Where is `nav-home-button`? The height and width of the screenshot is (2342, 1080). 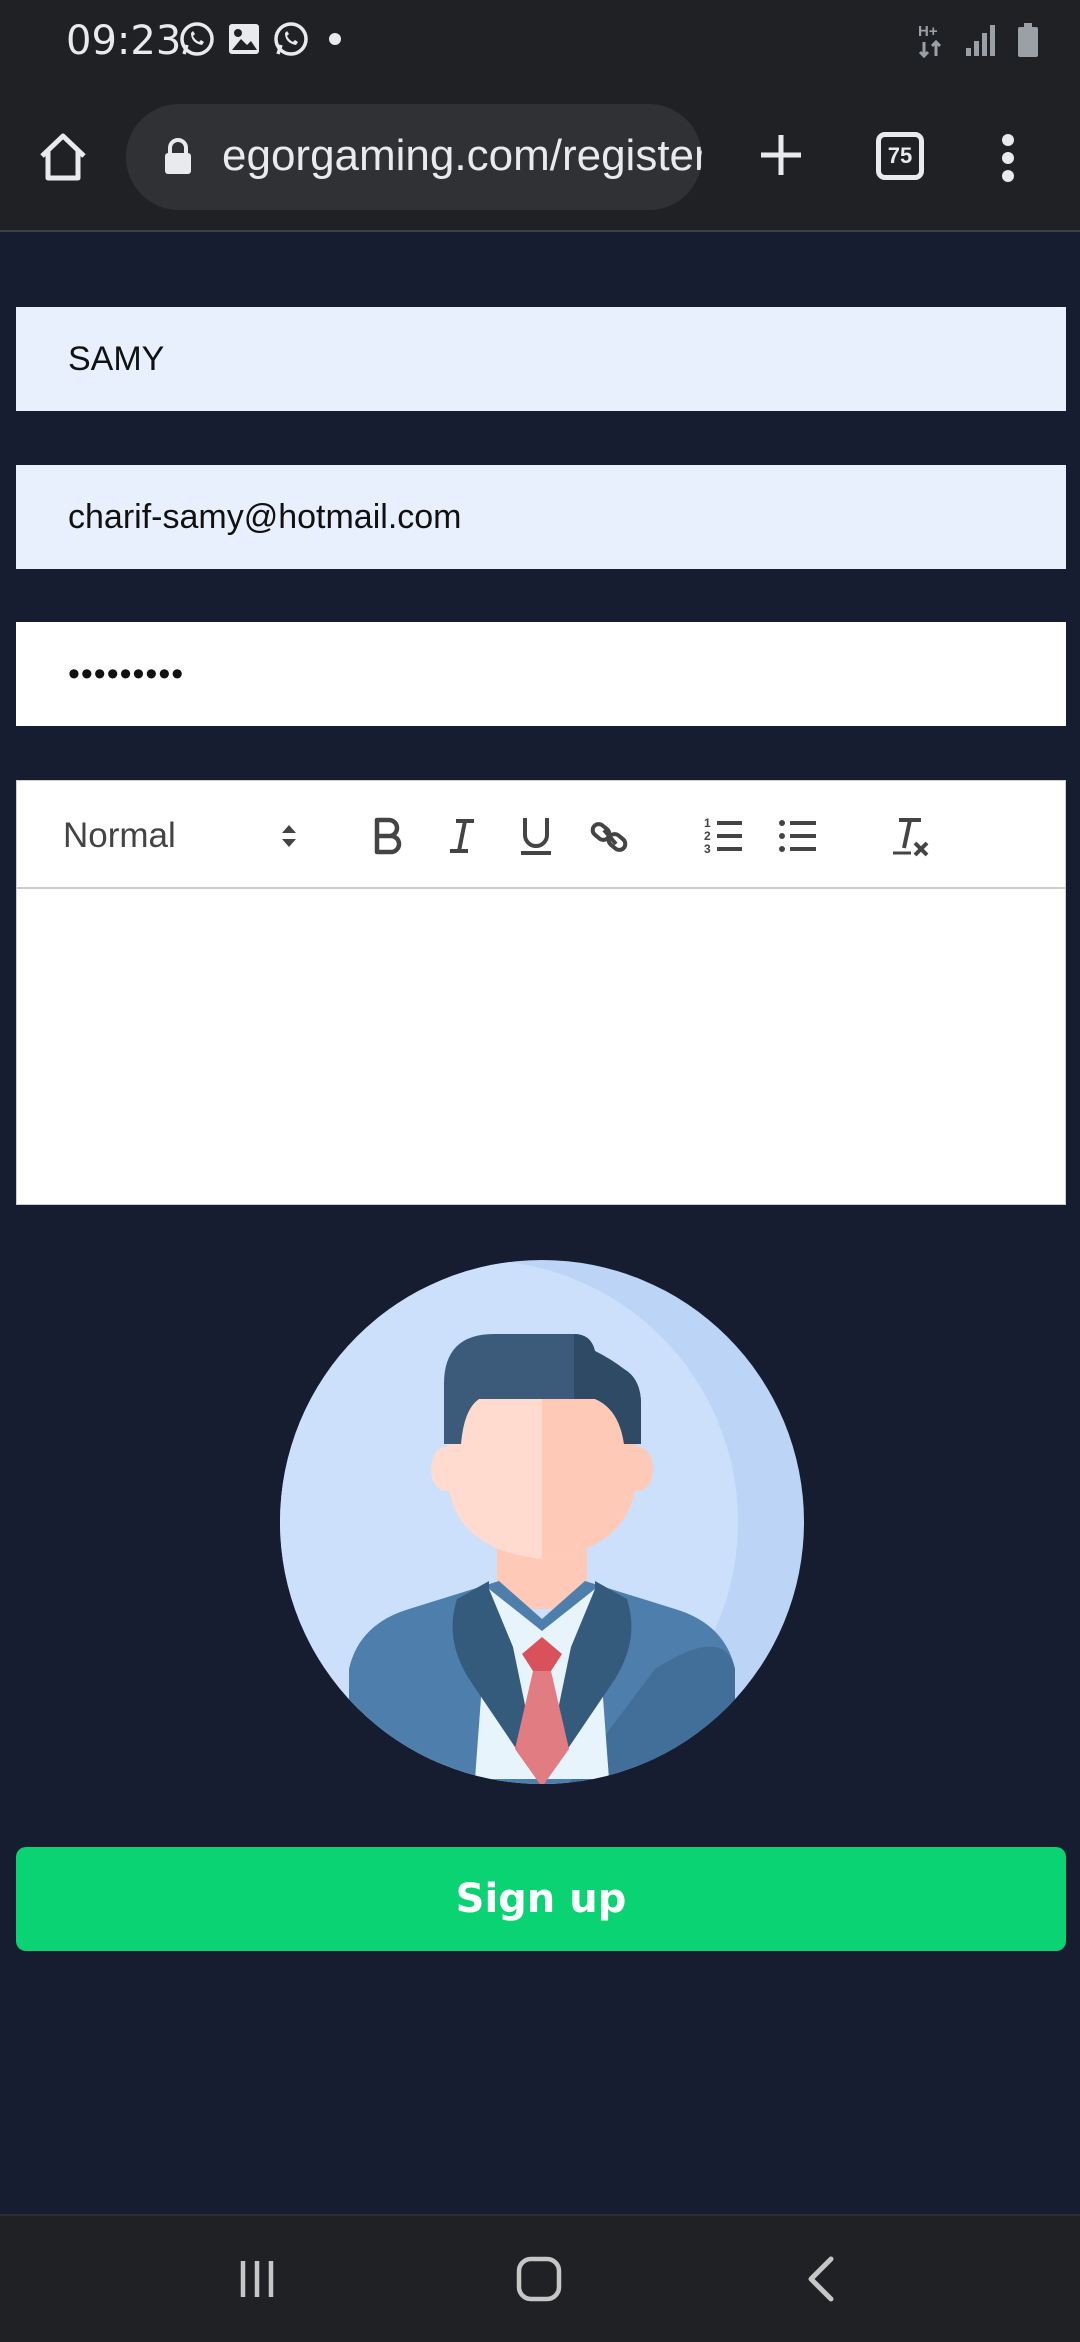 nav-home-button is located at coordinates (539, 2279).